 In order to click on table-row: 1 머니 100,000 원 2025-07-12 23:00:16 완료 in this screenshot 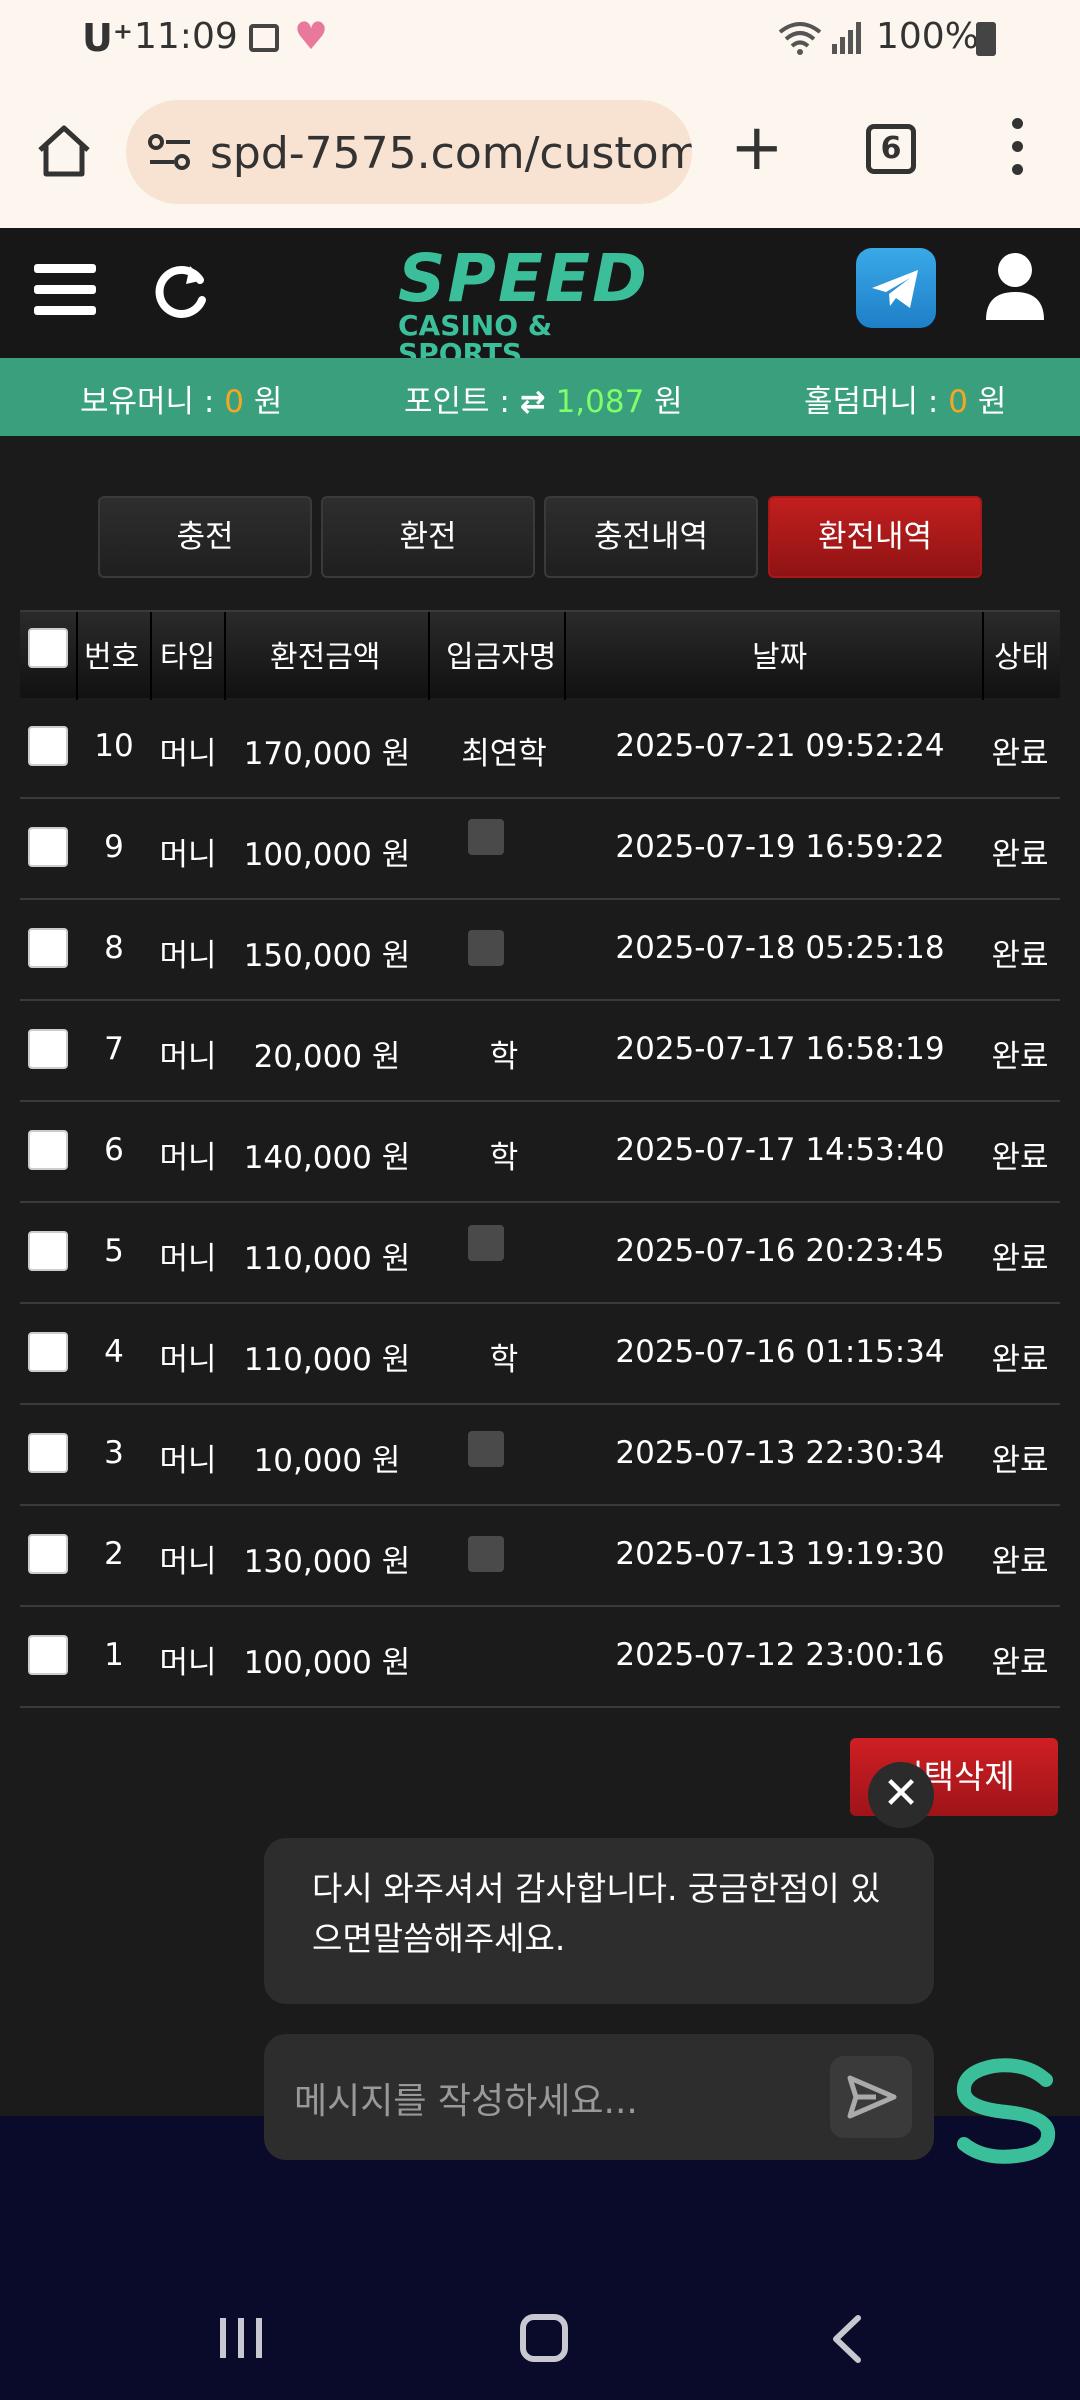, I will do `click(540, 1657)`.